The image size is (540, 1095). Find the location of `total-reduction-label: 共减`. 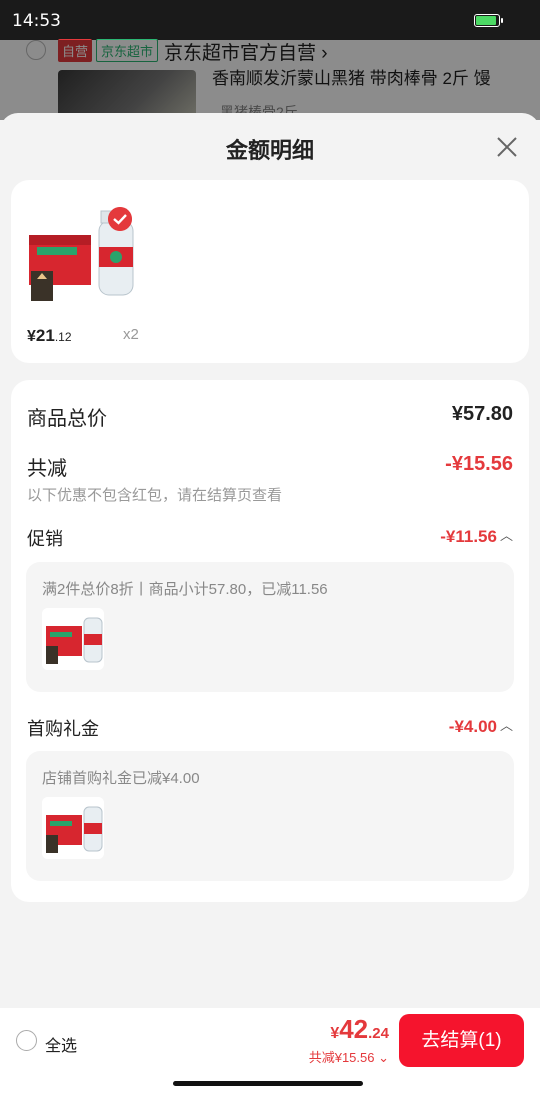

total-reduction-label: 共减 is located at coordinates (47, 469).